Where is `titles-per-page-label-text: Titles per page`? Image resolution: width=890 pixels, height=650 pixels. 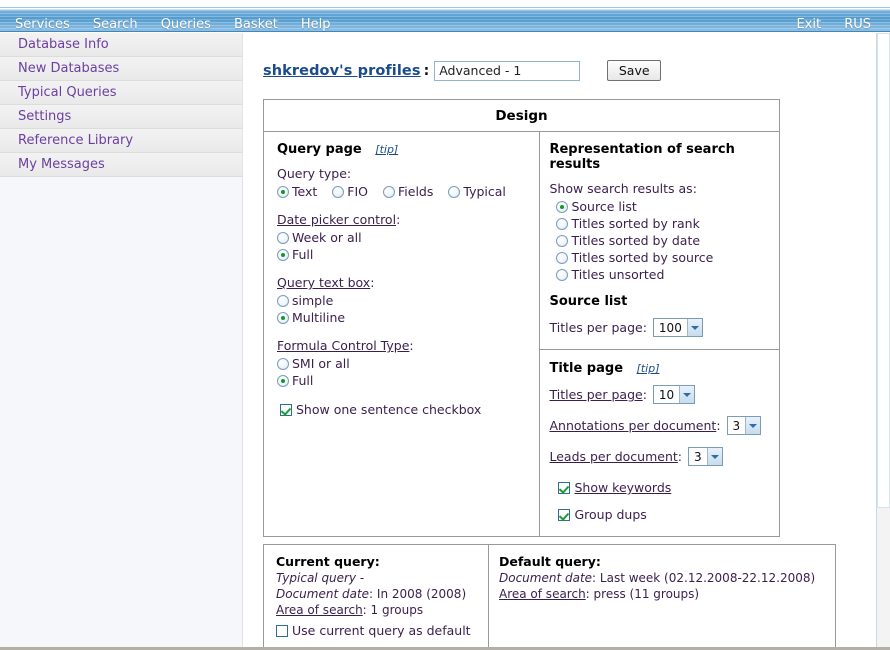 titles-per-page-label-text: Titles per page is located at coordinates (596, 394).